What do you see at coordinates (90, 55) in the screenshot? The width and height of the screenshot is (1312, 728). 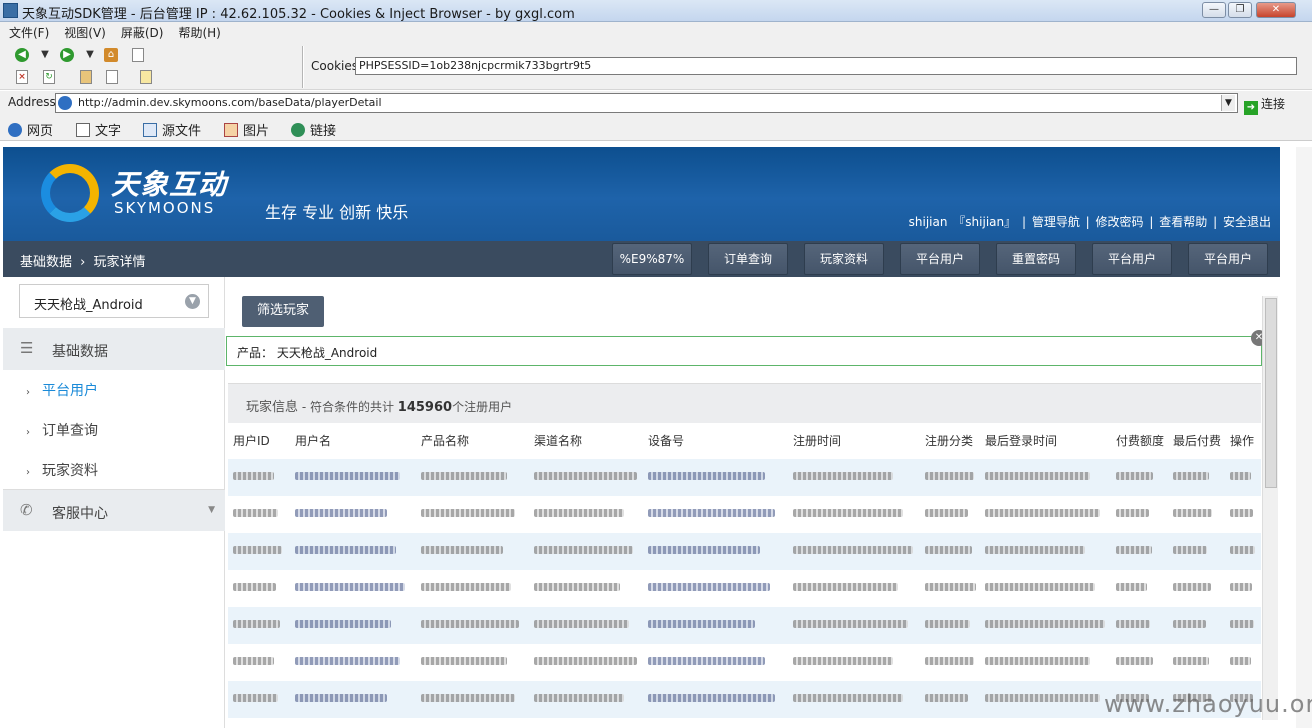 I see `forward-dropdown-icon: ▼` at bounding box center [90, 55].